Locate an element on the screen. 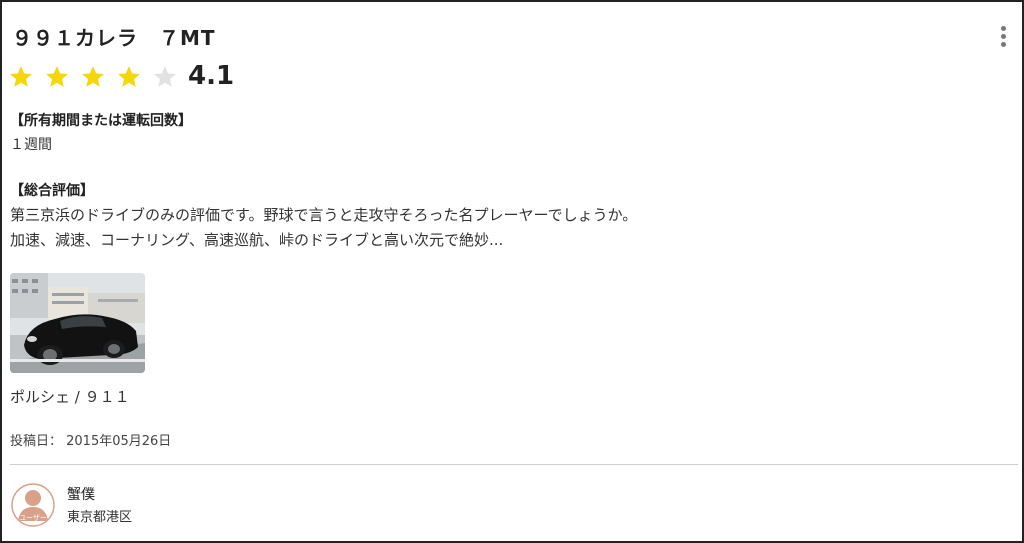 This screenshot has height=543, width=1024. rating-value: 4.1 is located at coordinates (211, 76).